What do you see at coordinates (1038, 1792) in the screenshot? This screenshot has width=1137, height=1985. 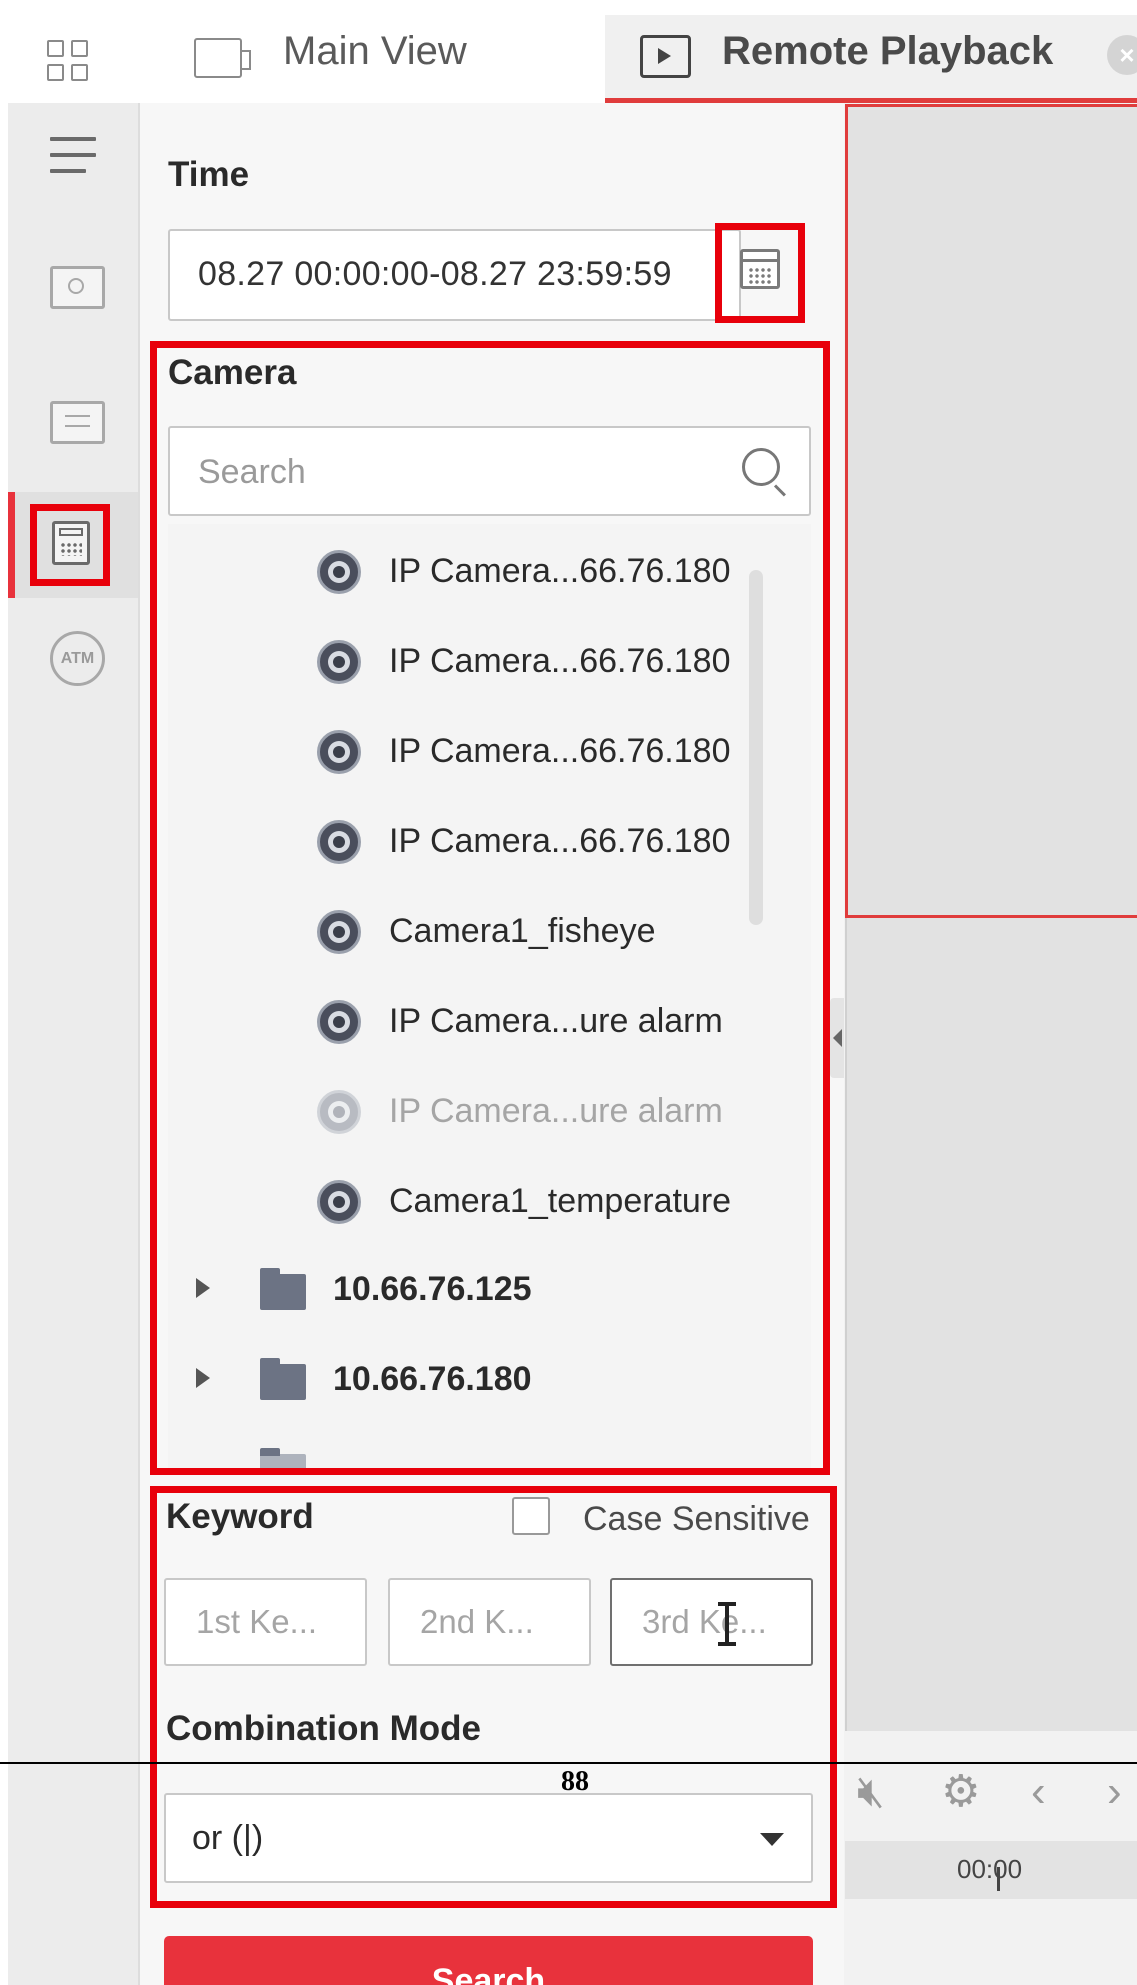 I see `chevron-left-icon: ‹` at bounding box center [1038, 1792].